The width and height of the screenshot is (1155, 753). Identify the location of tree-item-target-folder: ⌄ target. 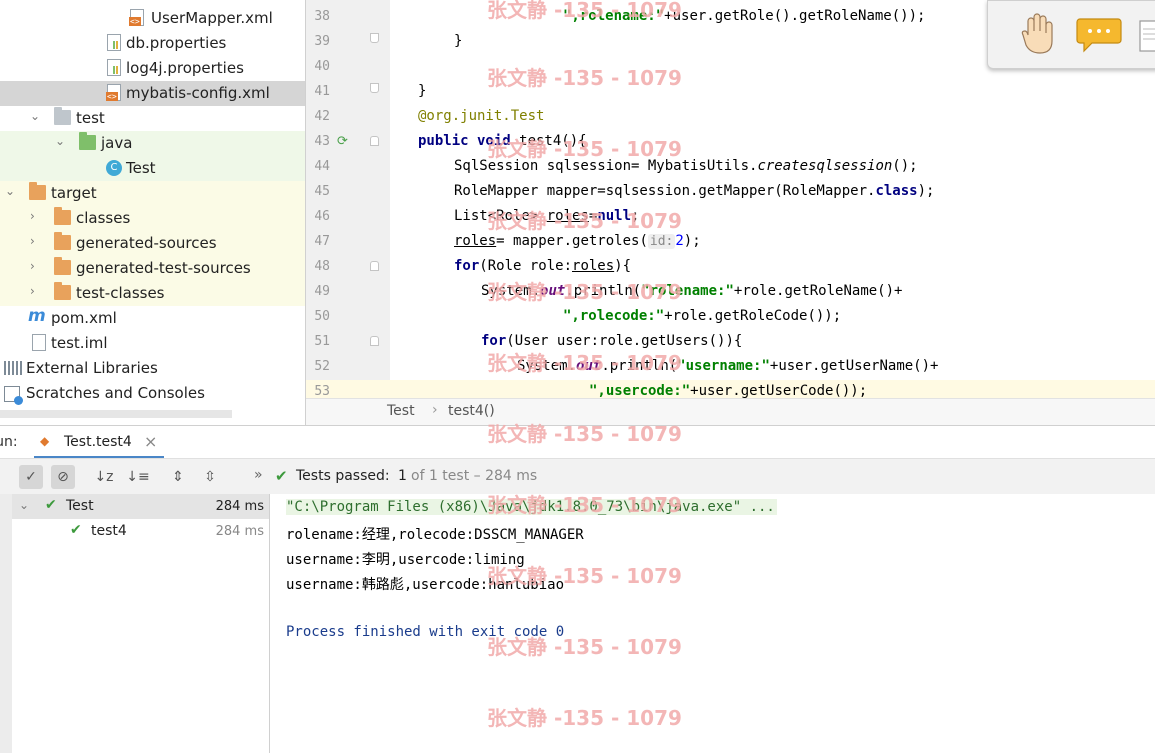
(152, 193).